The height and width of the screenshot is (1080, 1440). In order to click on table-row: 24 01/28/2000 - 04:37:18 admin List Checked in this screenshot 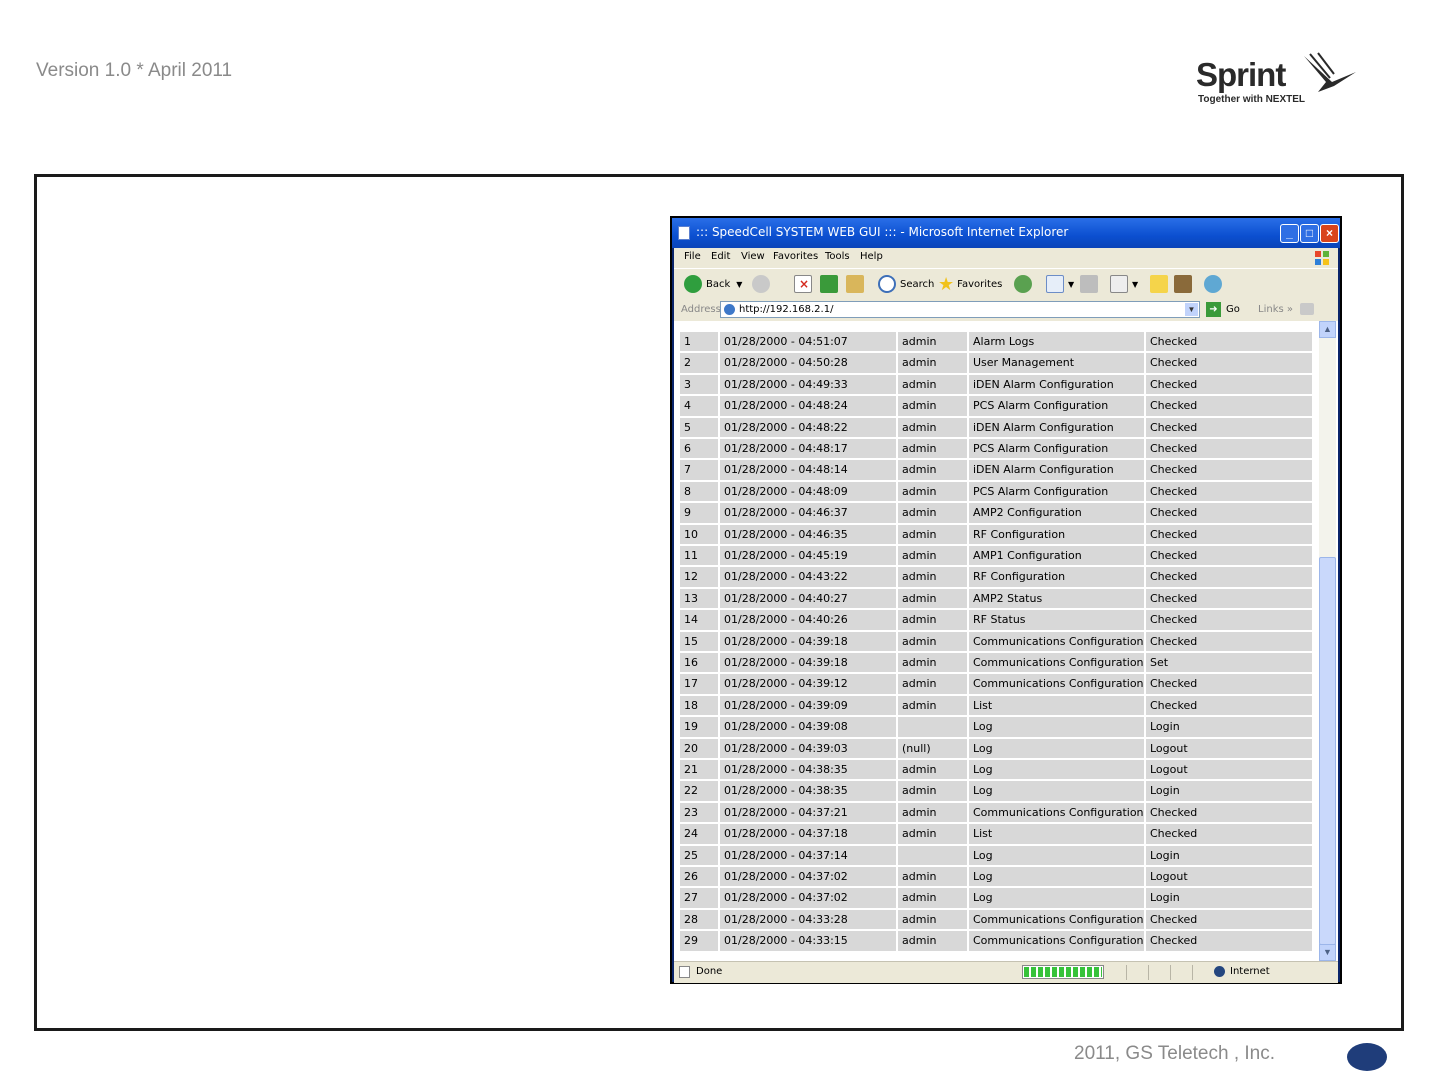, I will do `click(997, 833)`.